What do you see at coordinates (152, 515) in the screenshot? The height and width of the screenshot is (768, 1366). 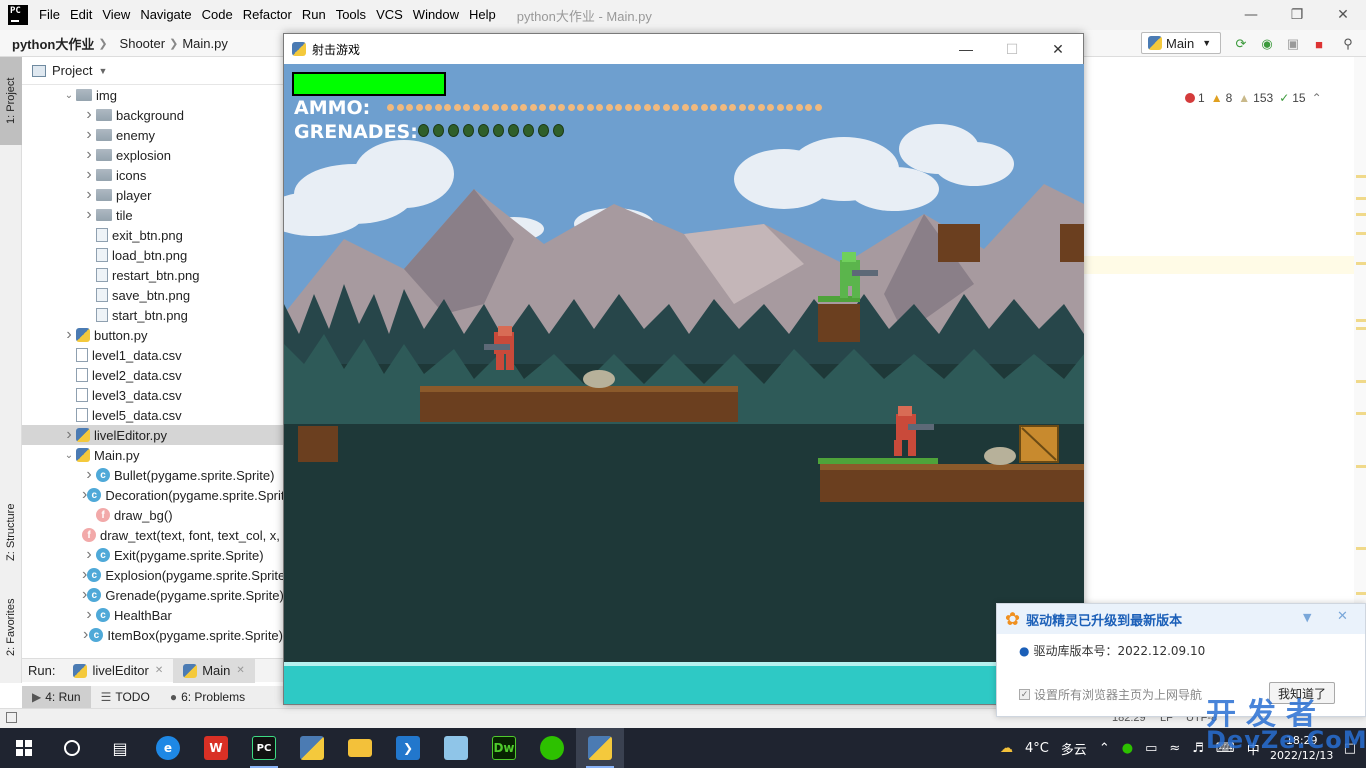 I see `tree-item: f draw_bg()` at bounding box center [152, 515].